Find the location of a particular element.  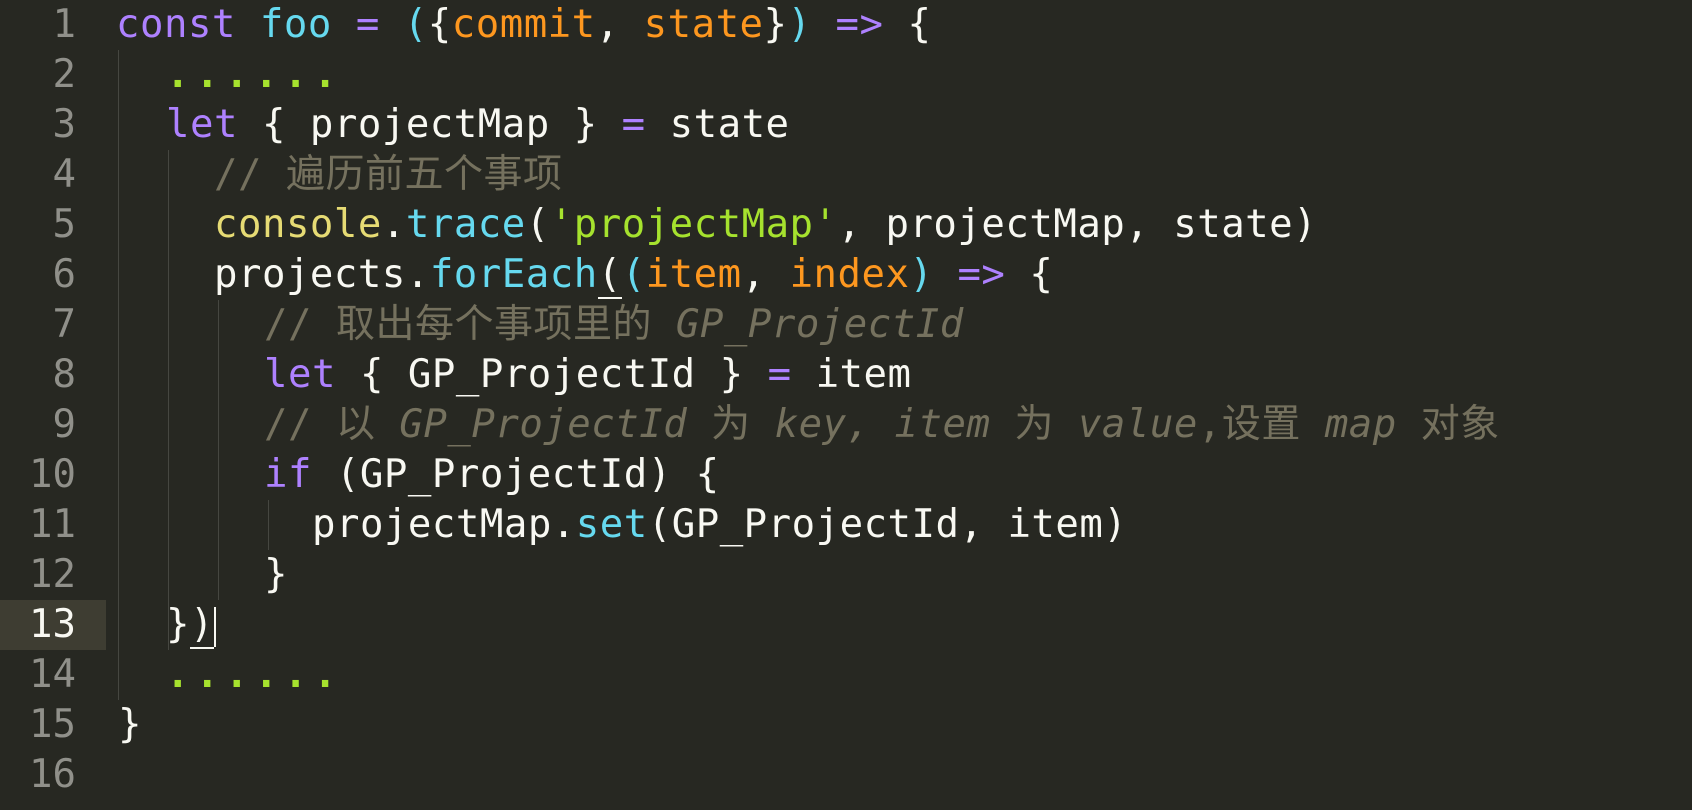

code-line-7: // 取出每个事项里的 GP_ProjectId is located at coordinates (614, 325).